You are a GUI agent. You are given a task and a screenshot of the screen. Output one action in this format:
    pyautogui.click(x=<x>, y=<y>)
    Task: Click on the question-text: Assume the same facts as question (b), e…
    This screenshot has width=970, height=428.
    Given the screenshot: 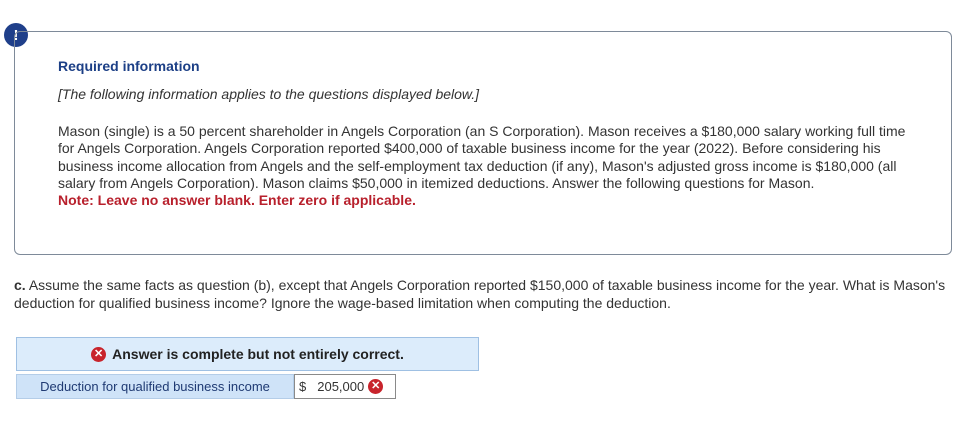 What is the action you would take?
    pyautogui.click(x=480, y=294)
    